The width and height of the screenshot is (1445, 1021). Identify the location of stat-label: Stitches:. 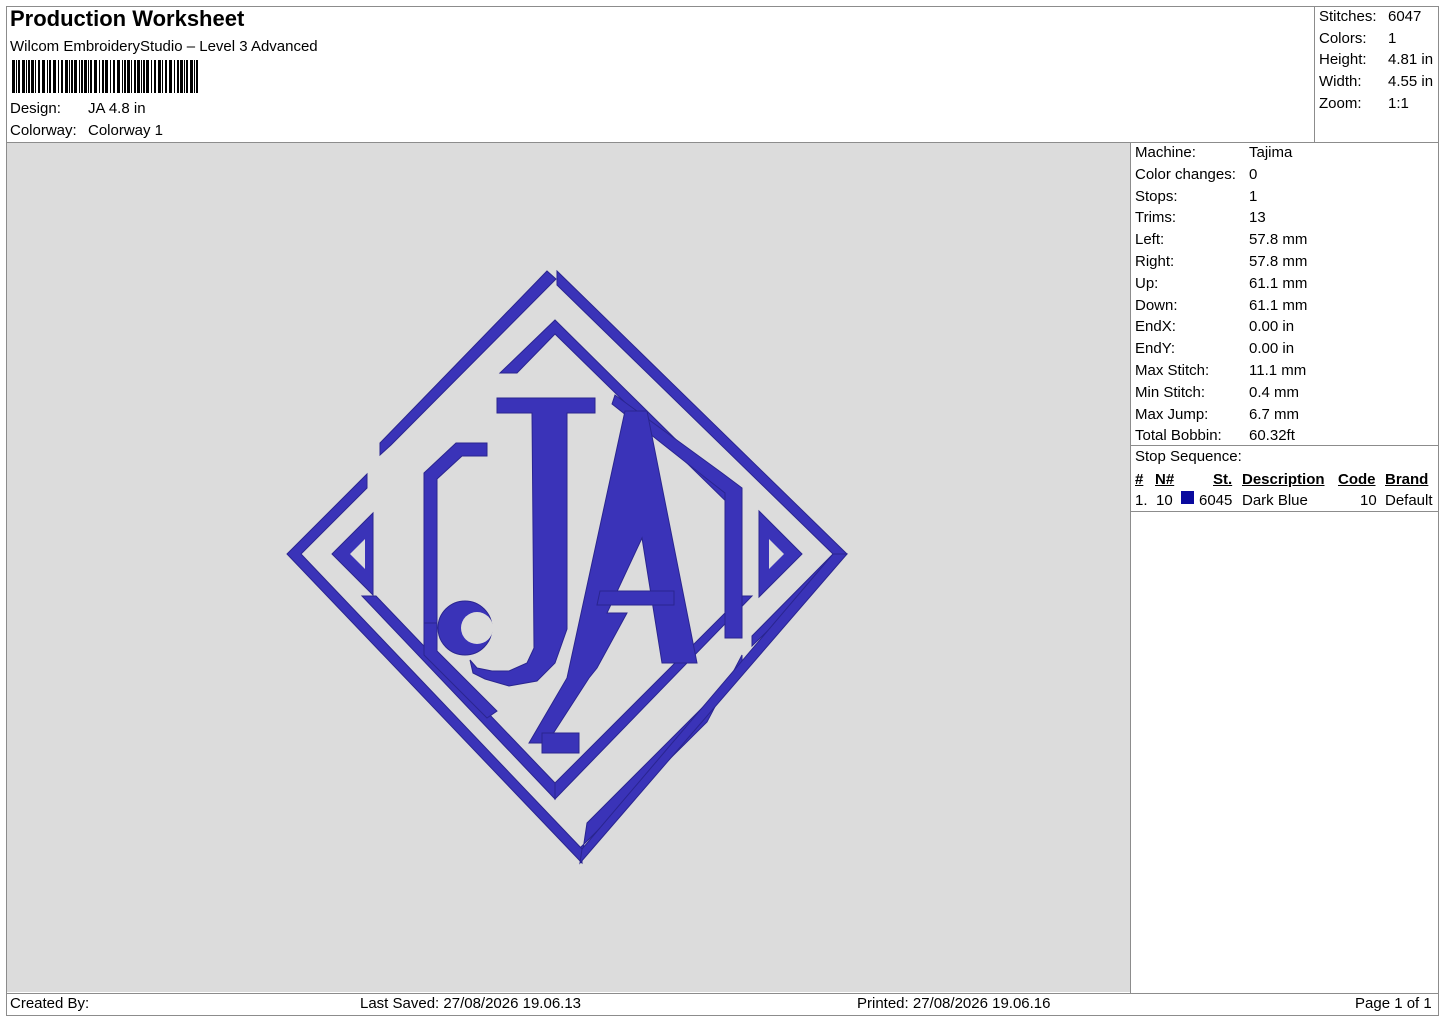
(1348, 16).